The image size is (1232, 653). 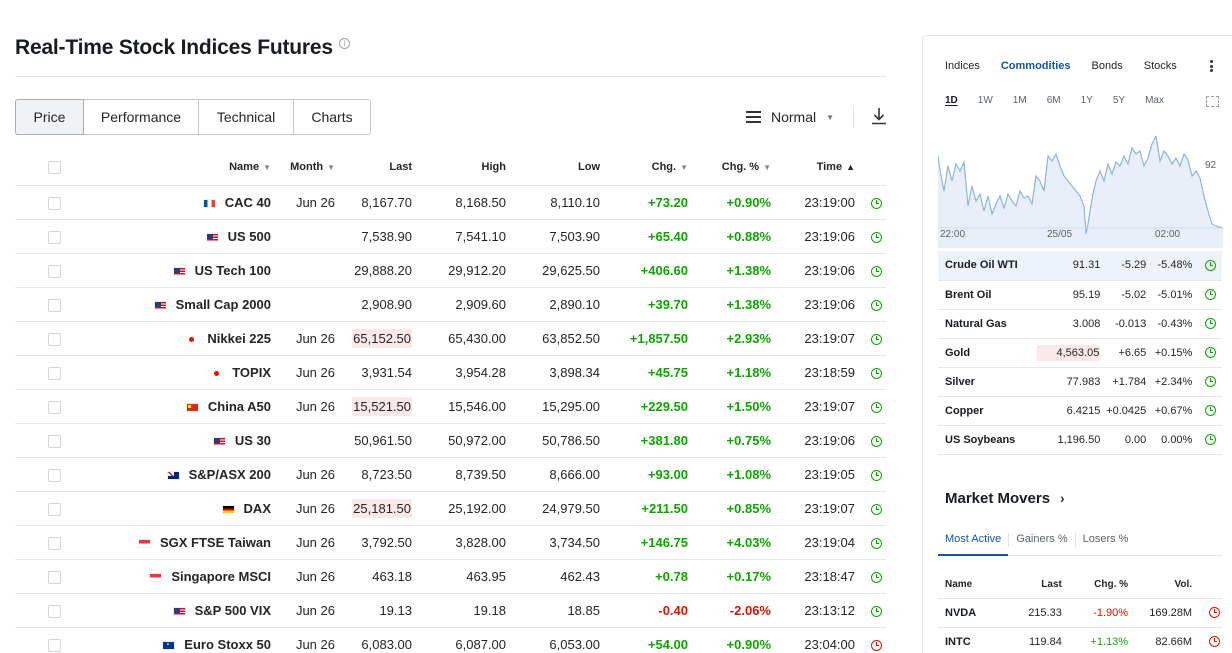 What do you see at coordinates (166, 440) in the screenshot?
I see `instrument-name-cell: US 30` at bounding box center [166, 440].